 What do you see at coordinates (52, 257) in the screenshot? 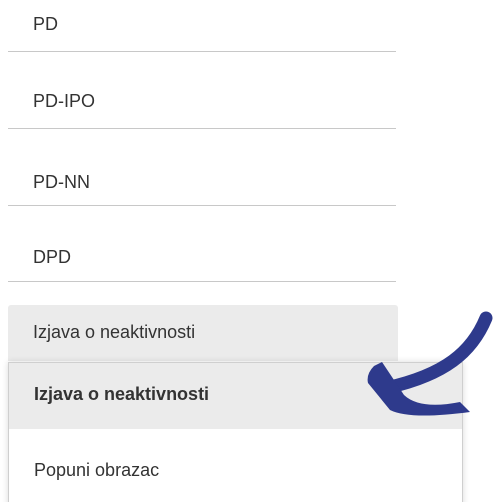
I see `menu-item-label: DPD` at bounding box center [52, 257].